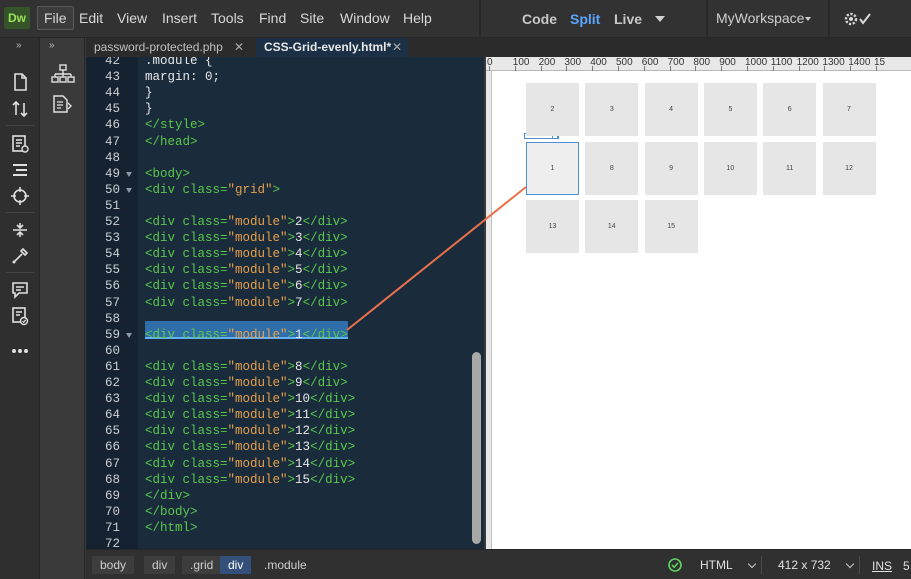  What do you see at coordinates (160, 565) in the screenshot?
I see `breadcrumb-div: div` at bounding box center [160, 565].